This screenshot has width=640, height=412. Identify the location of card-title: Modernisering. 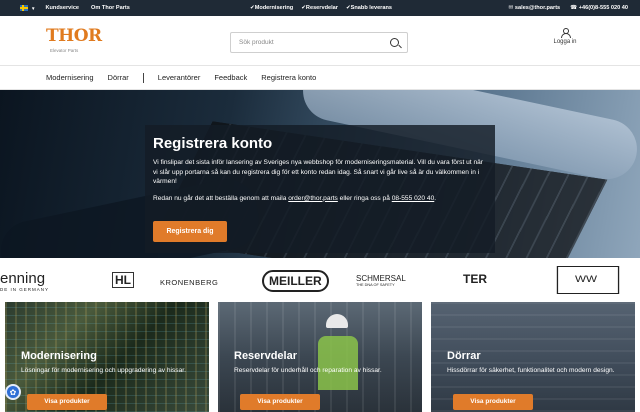
(59, 356).